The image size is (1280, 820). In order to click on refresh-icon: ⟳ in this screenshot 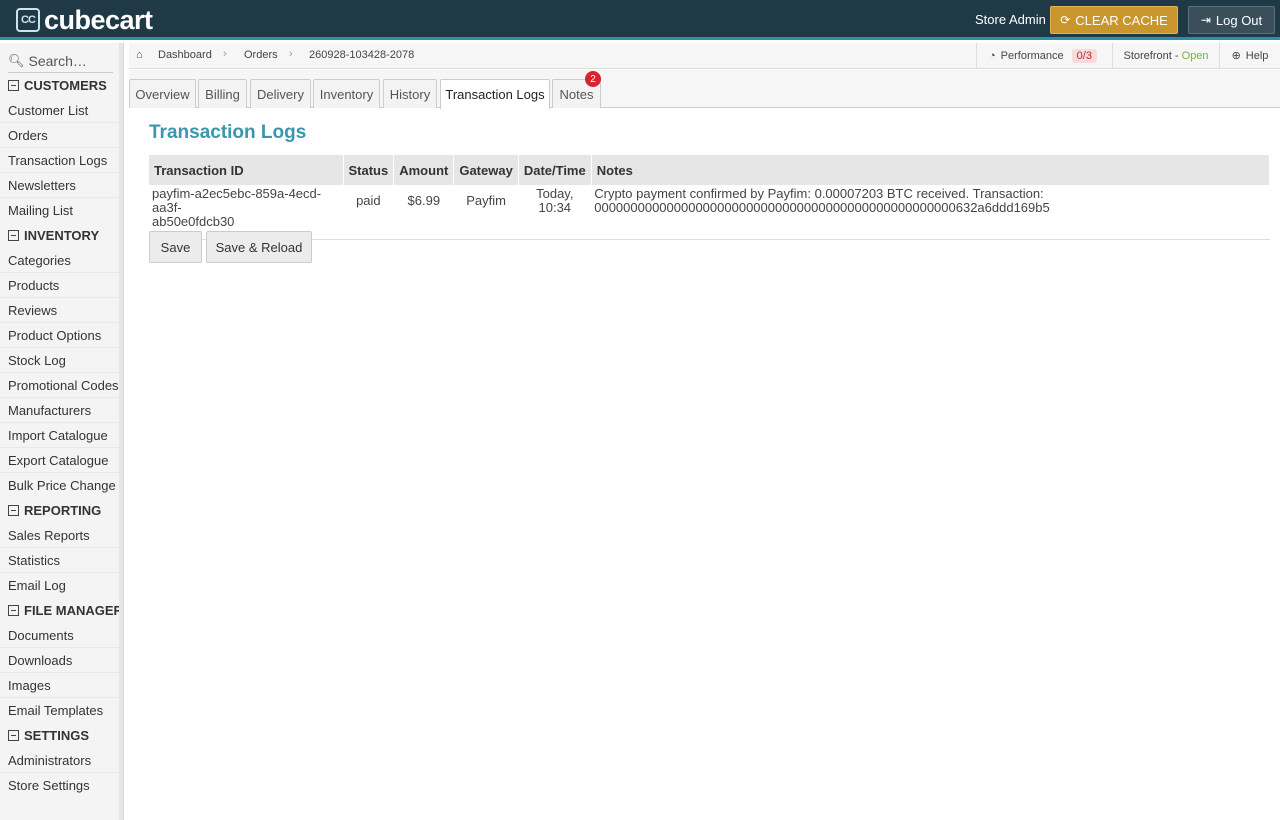, I will do `click(1065, 20)`.